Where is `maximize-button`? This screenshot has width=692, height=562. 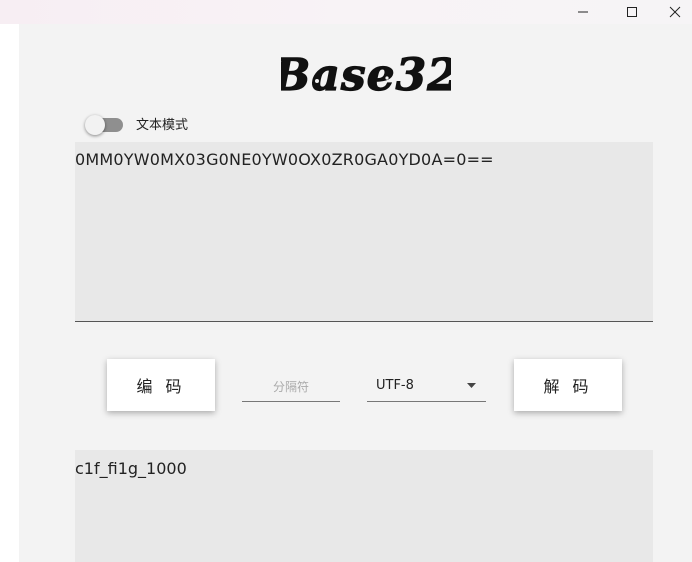
maximize-button is located at coordinates (632, 12).